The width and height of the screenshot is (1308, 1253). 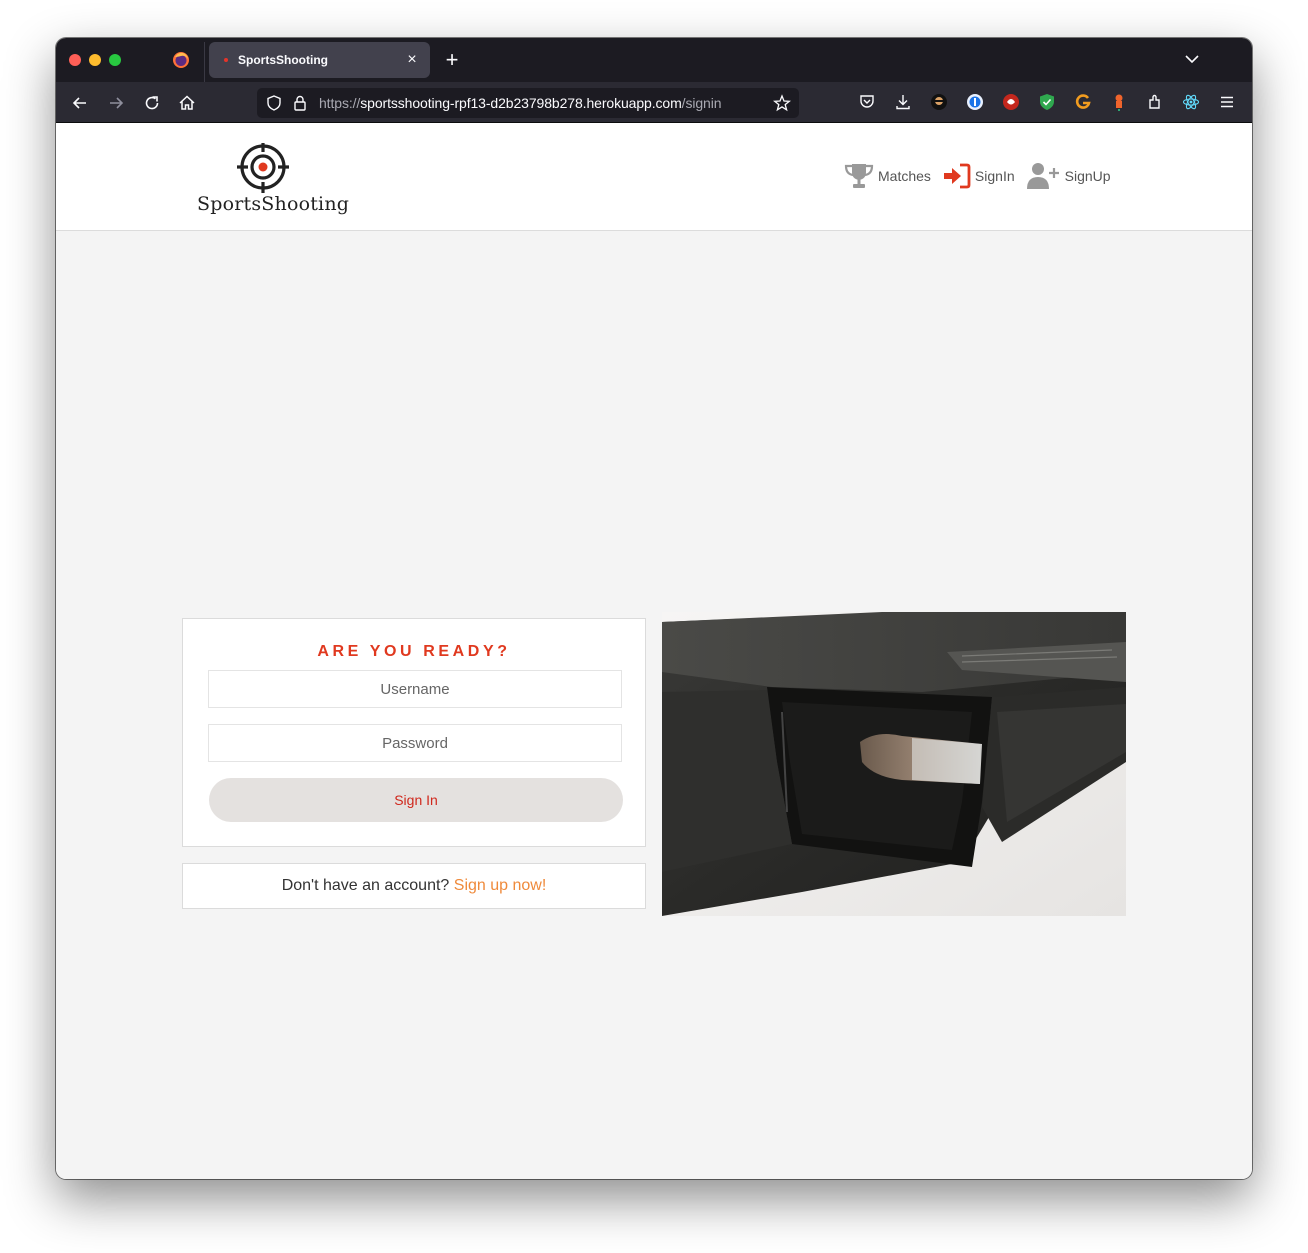 What do you see at coordinates (1119, 102) in the screenshot?
I see `tree-extension-icon` at bounding box center [1119, 102].